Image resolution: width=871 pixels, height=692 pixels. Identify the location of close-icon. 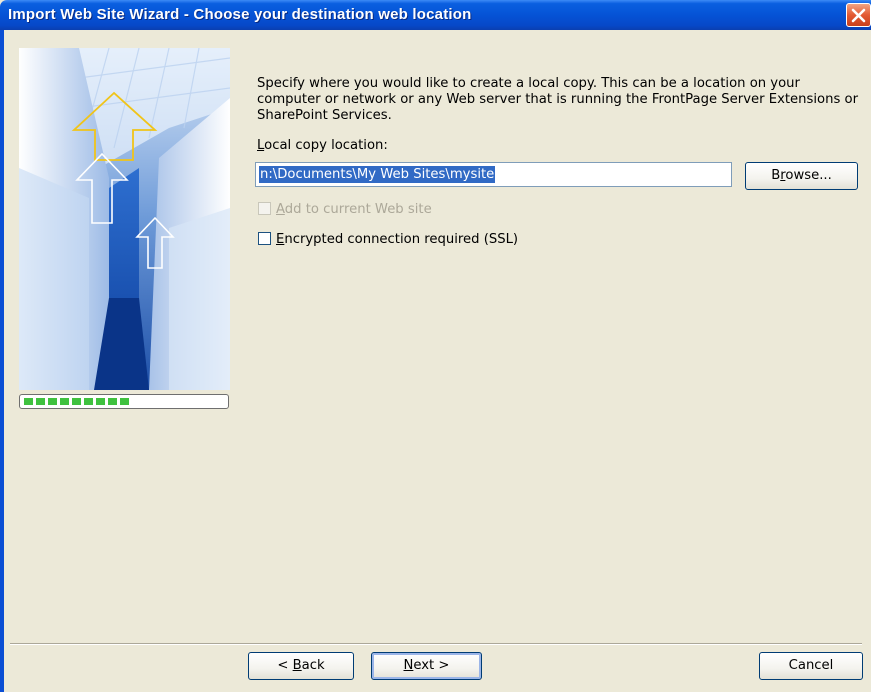
(858, 15).